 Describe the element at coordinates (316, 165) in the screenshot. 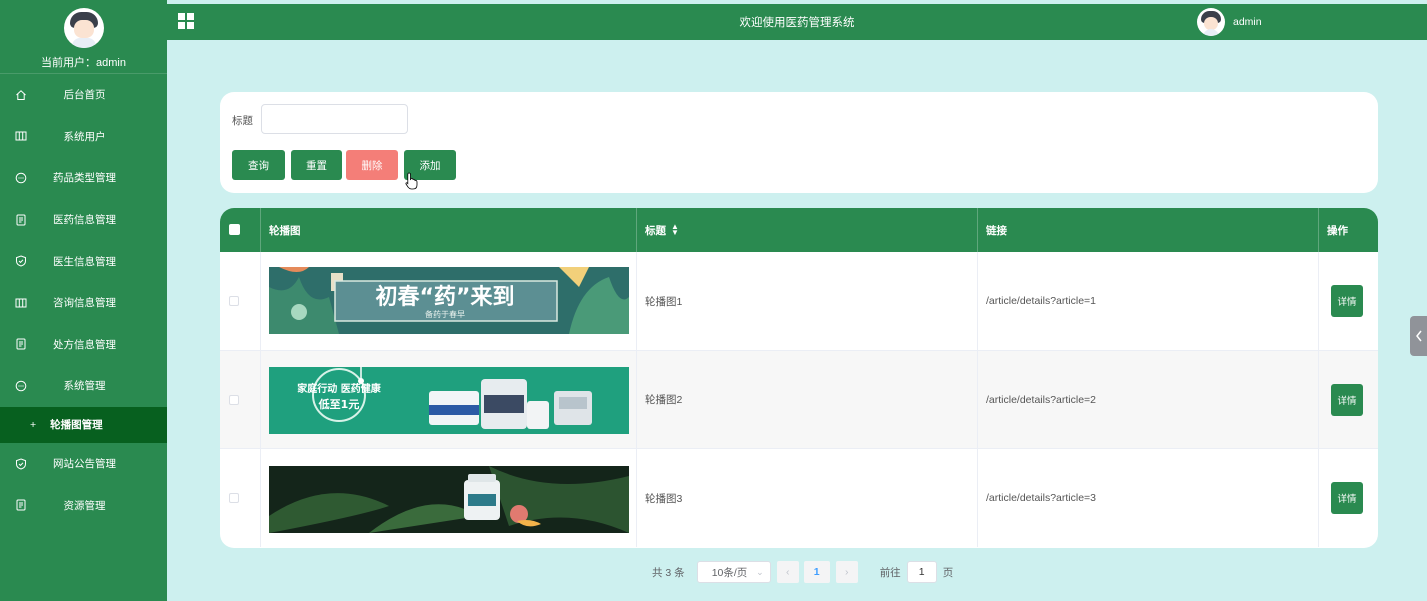

I see `reset-button: 重置` at that location.